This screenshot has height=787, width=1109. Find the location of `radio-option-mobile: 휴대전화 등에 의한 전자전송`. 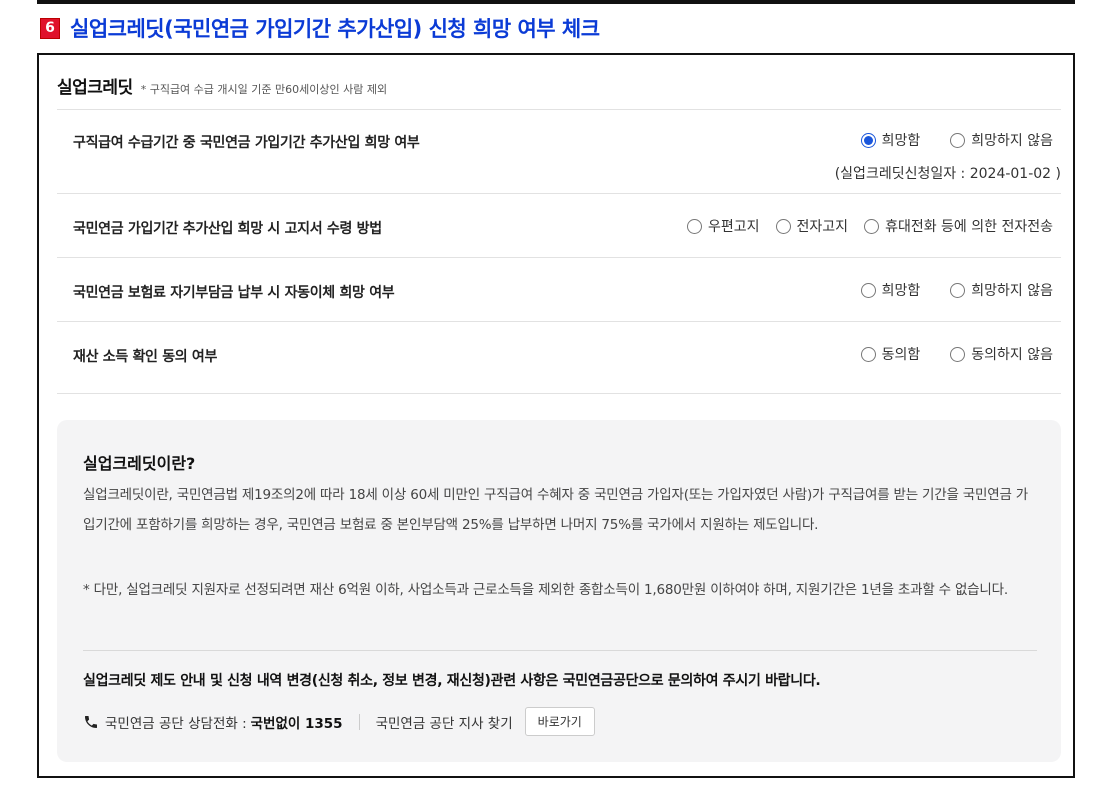

radio-option-mobile: 휴대전화 등에 의한 전자전송 is located at coordinates (958, 226).